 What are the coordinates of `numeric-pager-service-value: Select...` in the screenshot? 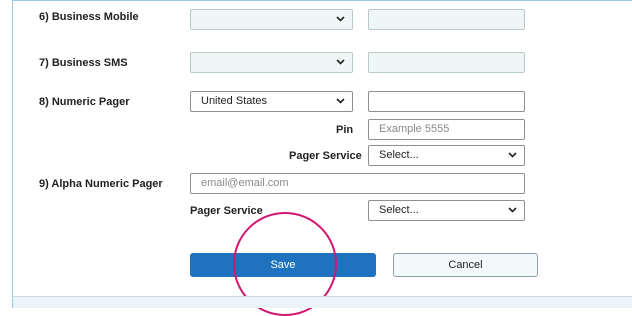 It's located at (399, 155).